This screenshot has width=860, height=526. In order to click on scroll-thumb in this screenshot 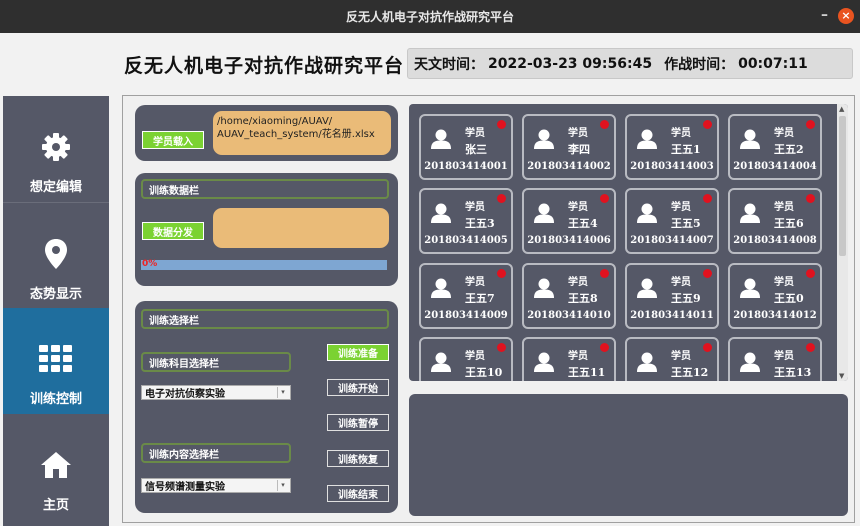, I will do `click(842, 186)`.